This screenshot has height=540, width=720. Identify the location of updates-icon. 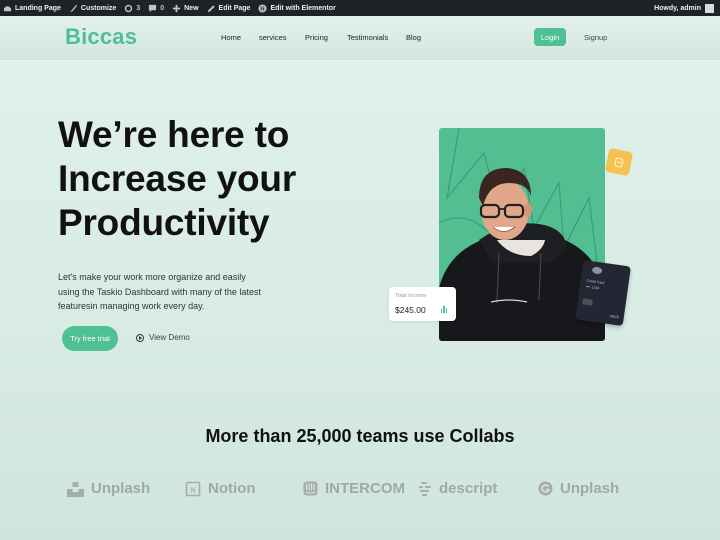
(128, 8).